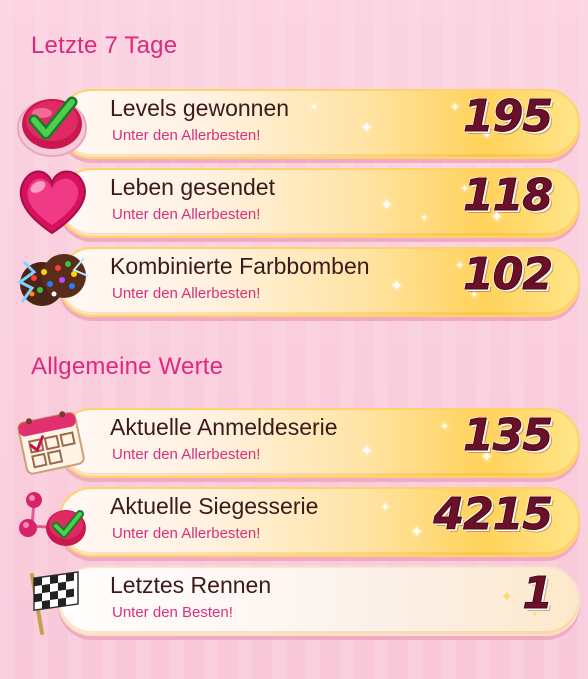 The height and width of the screenshot is (679, 588). Describe the element at coordinates (538, 594) in the screenshot. I see `stat-value: 1` at that location.